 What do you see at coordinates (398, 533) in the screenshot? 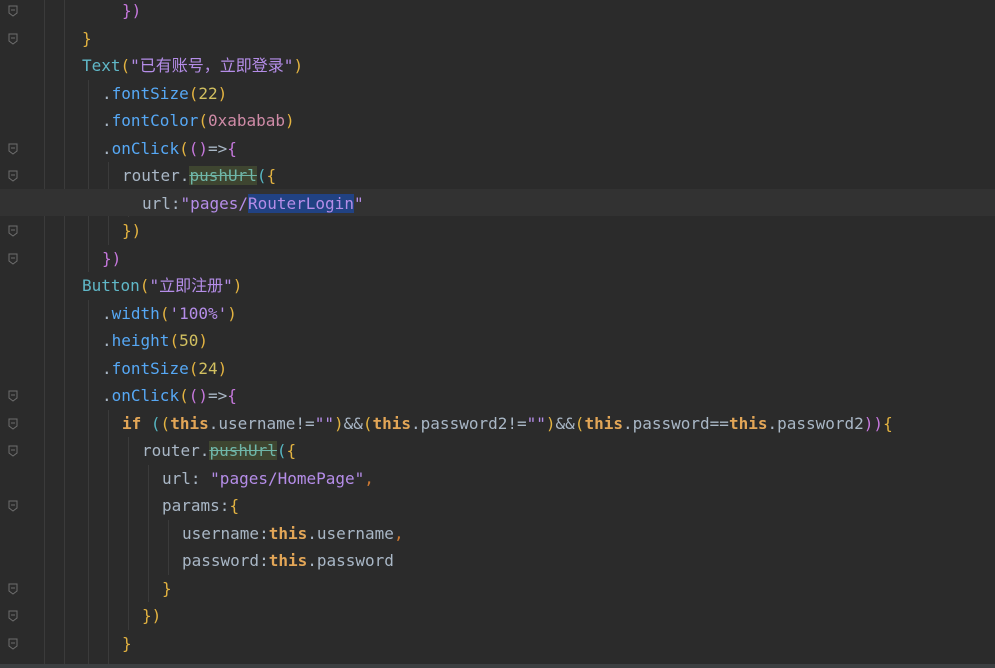
I see `code-token: ,` at bounding box center [398, 533].